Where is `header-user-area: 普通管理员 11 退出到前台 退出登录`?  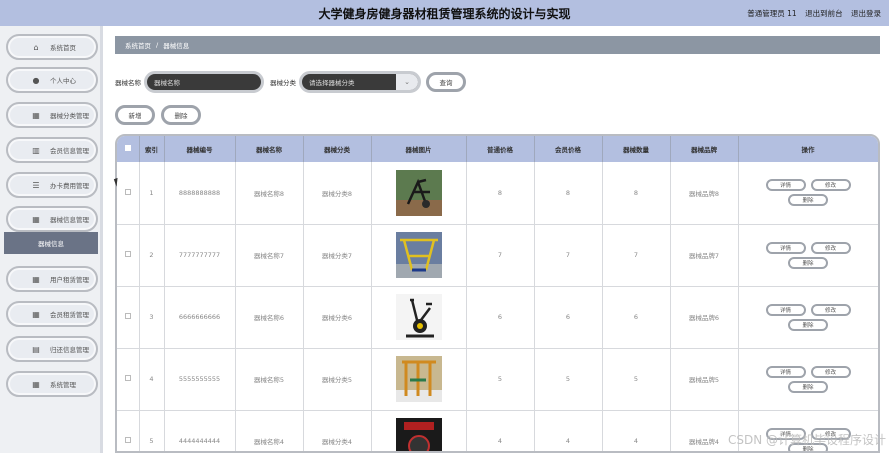 header-user-area: 普通管理员 11 退出到前台 退出登录 is located at coordinates (811, 13).